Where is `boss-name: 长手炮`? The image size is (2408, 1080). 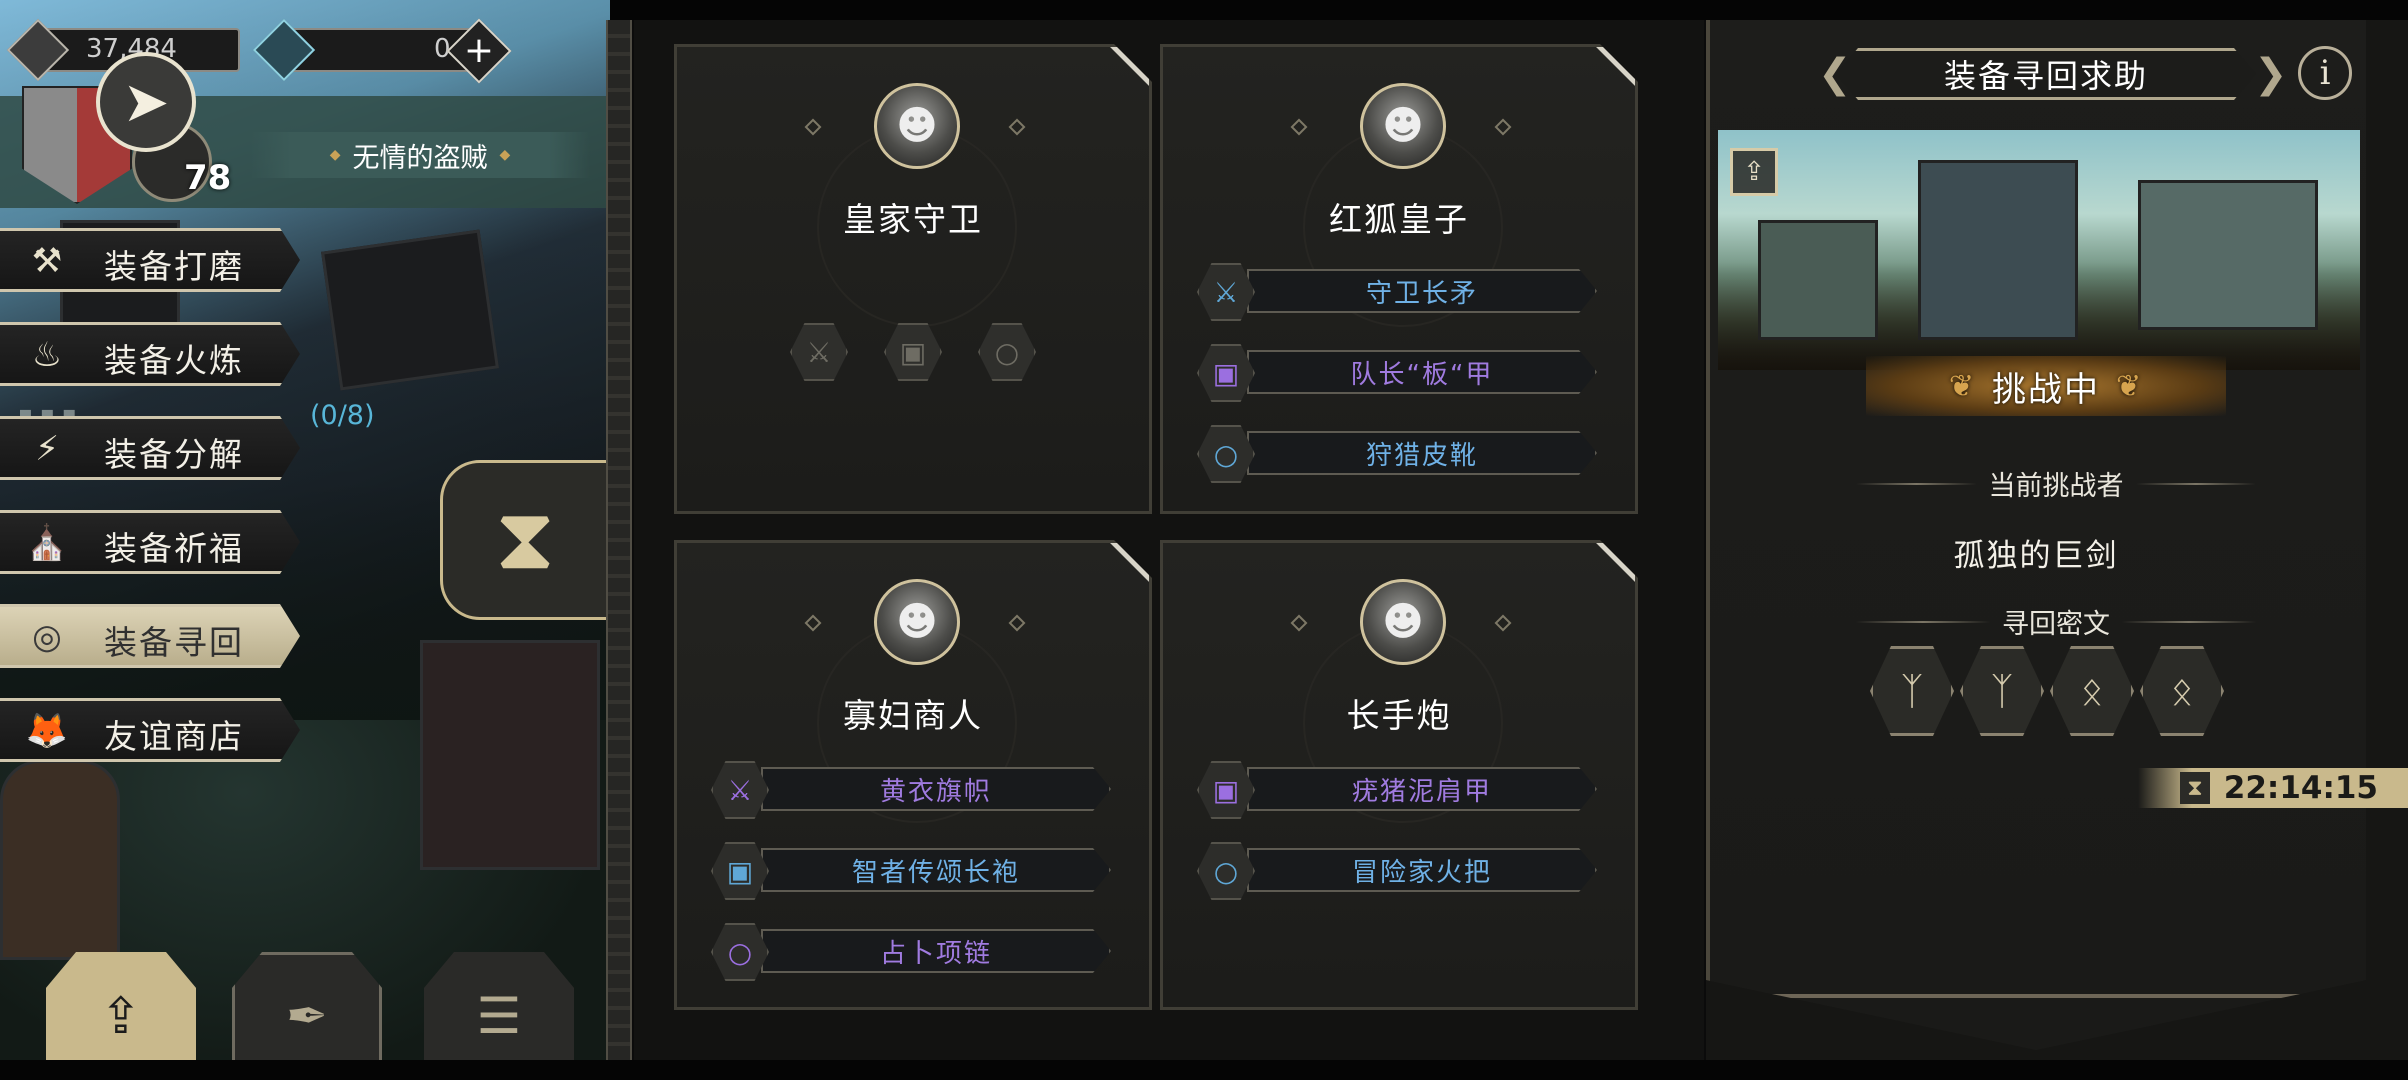 boss-name: 长手炮 is located at coordinates (1399, 715).